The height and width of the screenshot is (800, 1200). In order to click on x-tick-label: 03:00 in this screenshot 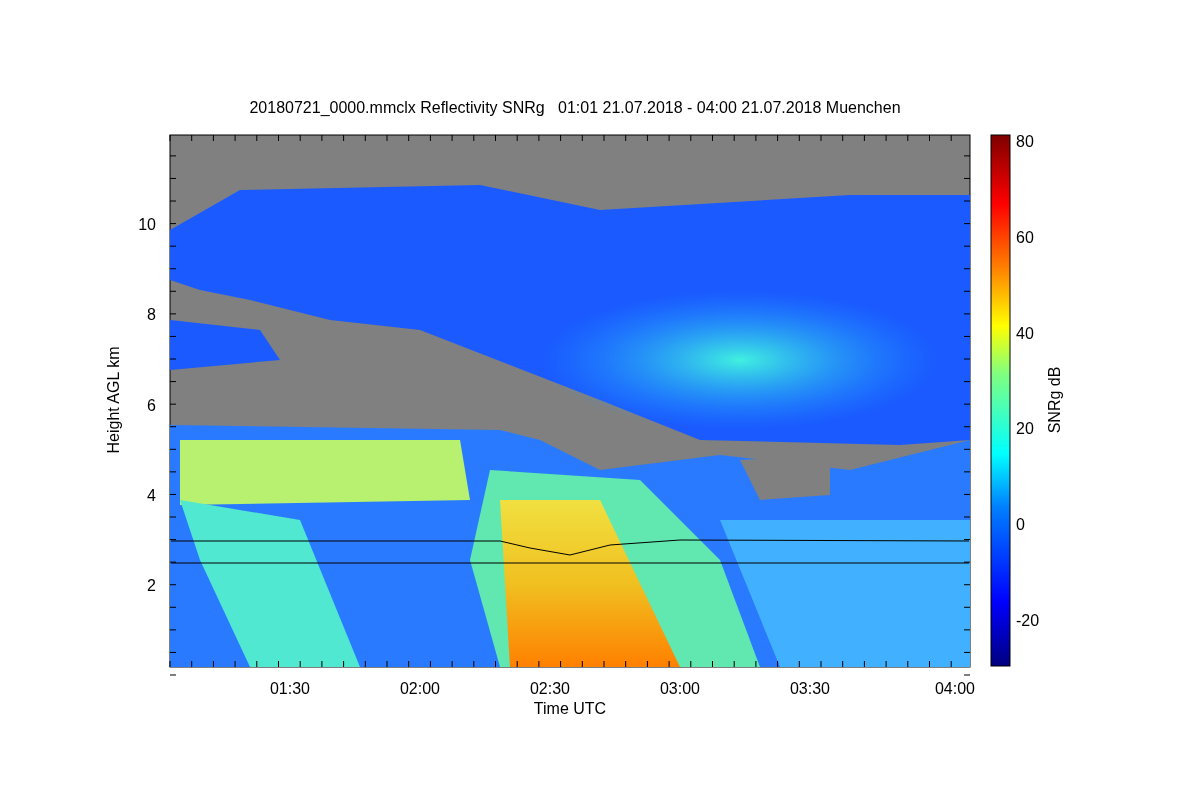, I will do `click(680, 688)`.